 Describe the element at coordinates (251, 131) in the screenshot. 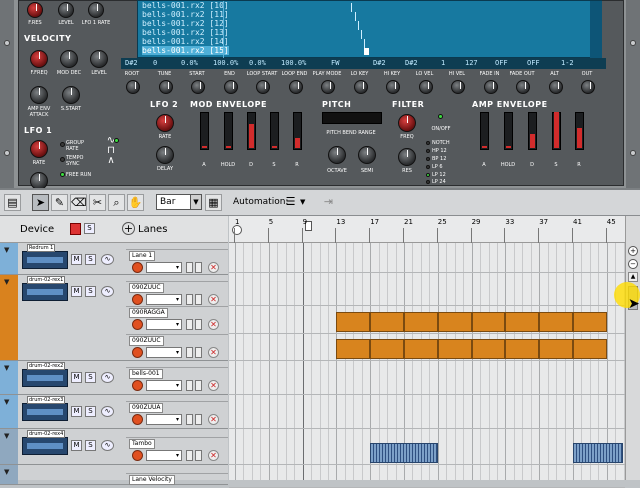

I see `mod-env-decay-fader` at that location.